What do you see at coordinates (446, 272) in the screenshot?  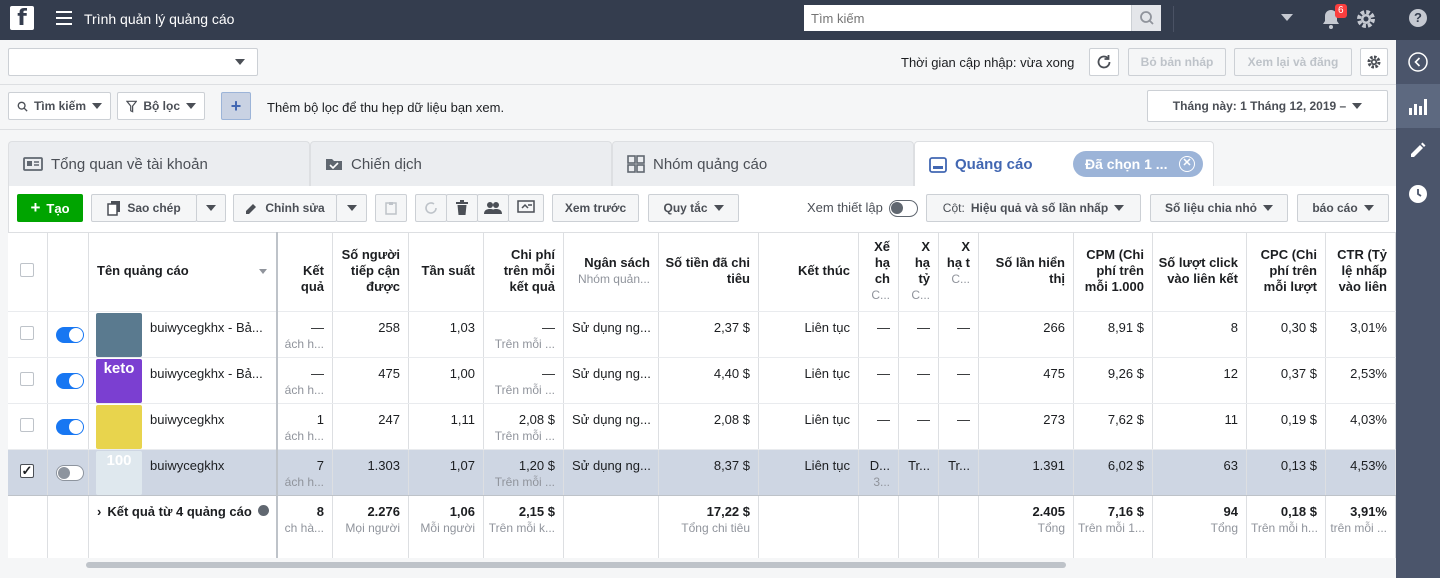 I see `column-header-frequency: Tần suất` at bounding box center [446, 272].